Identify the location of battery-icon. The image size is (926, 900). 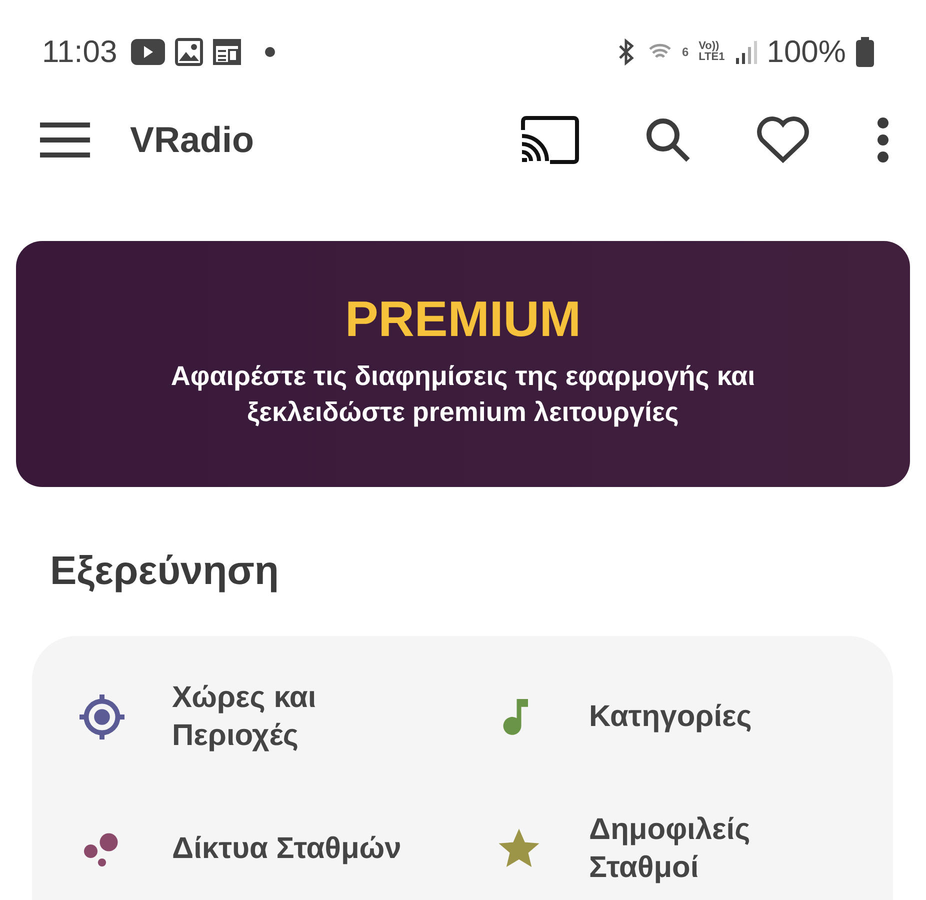
(865, 52).